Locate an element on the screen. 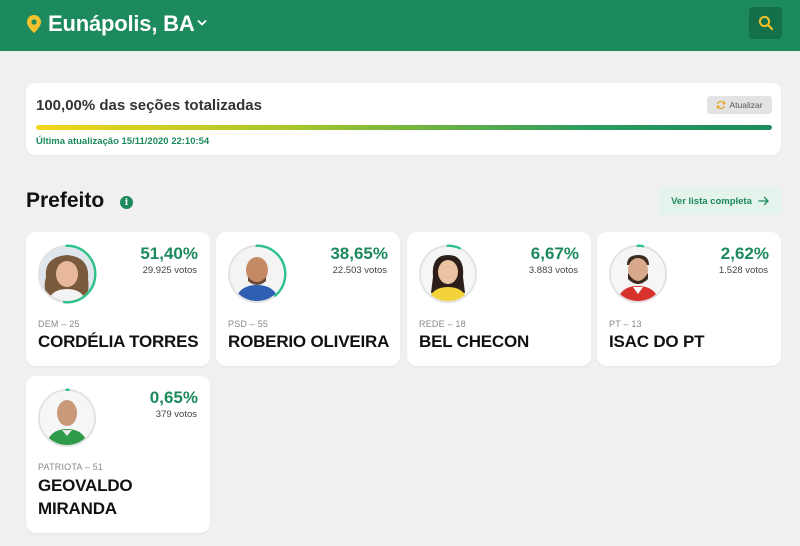 The height and width of the screenshot is (546, 800). refresh-button: Atualizar is located at coordinates (739, 105).